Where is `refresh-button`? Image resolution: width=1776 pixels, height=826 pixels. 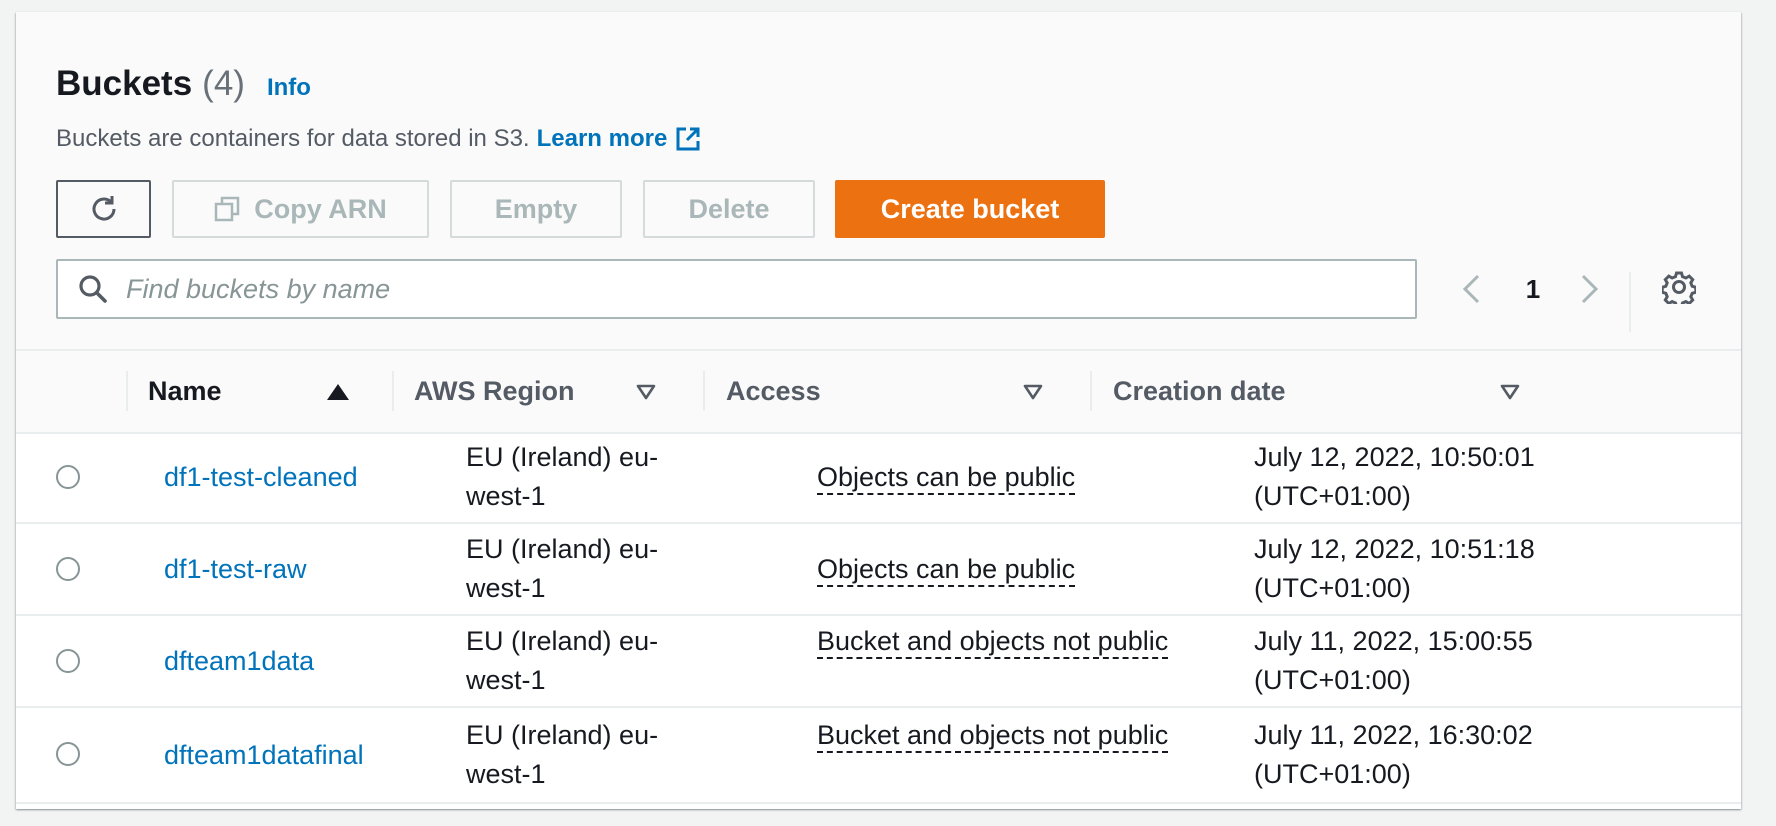
refresh-button is located at coordinates (103, 209).